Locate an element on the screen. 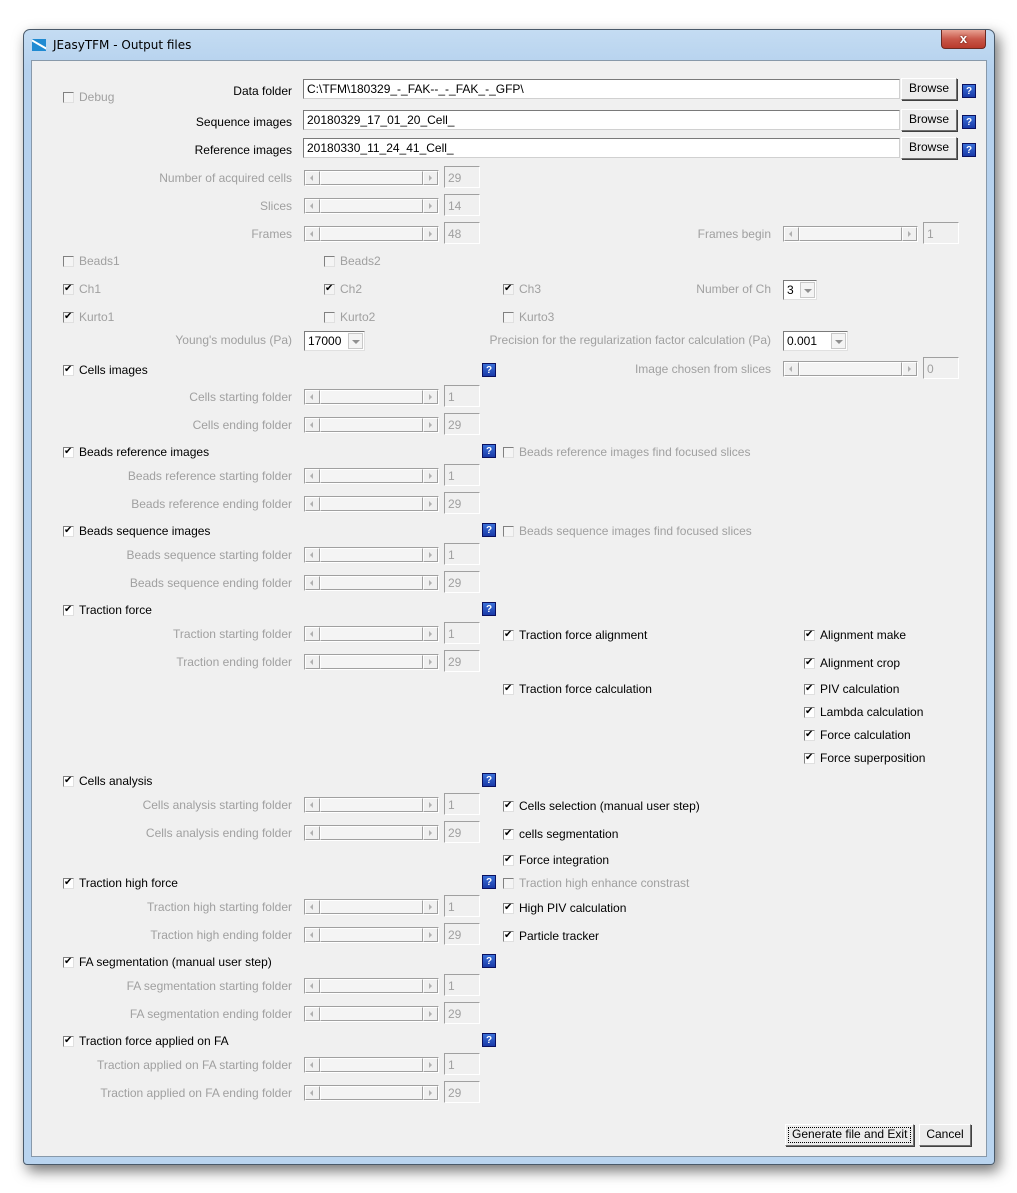 This screenshot has width=1017, height=1193. fa-segmentation-help-icon: ? is located at coordinates (489, 961).